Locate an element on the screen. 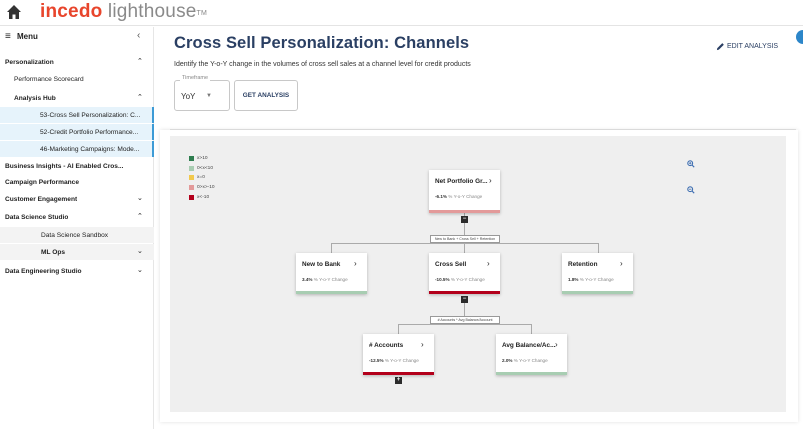 Image resolution: width=803 pixels, height=429 pixels. brand-tm: TM is located at coordinates (202, 13).